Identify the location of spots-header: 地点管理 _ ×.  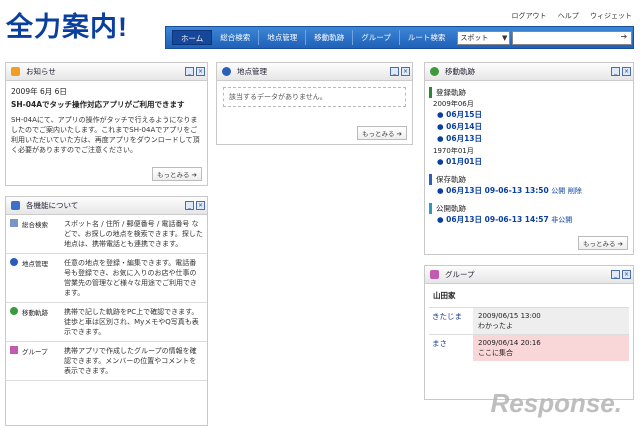
(314, 72).